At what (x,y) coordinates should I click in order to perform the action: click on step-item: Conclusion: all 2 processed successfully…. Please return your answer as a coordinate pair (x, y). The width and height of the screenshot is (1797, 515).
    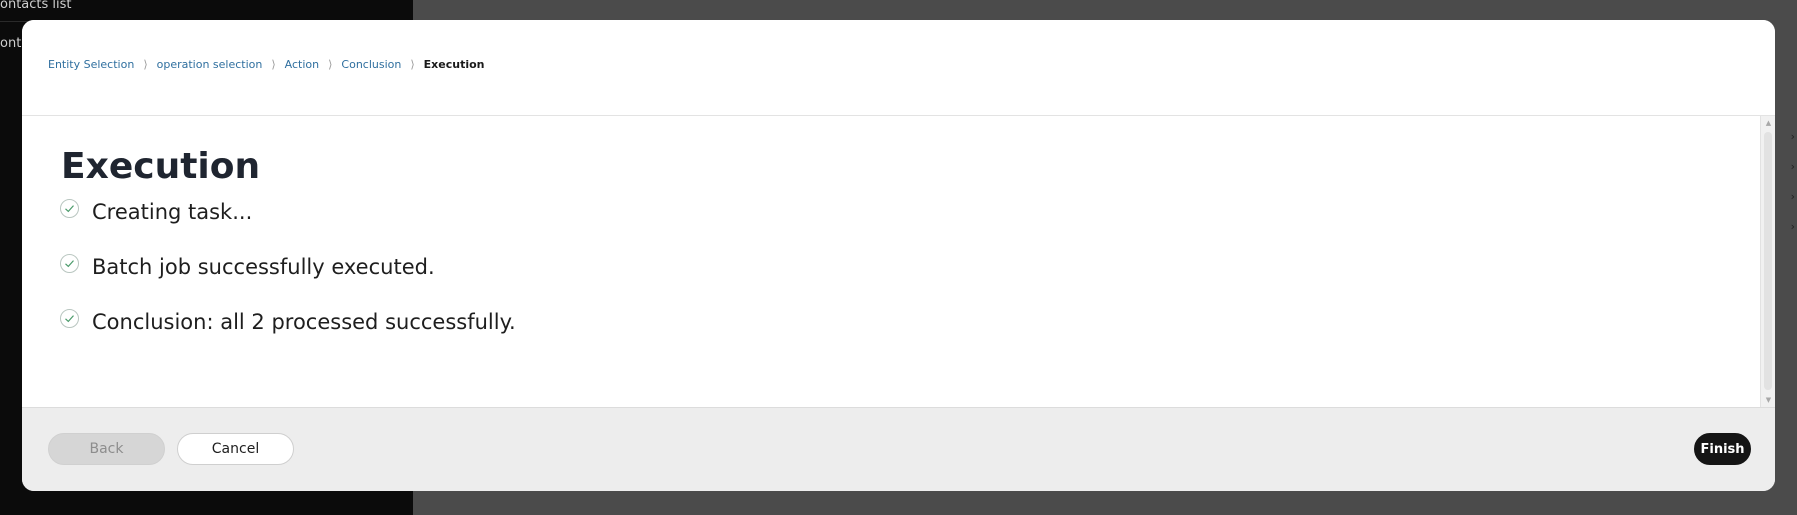
    Looking at the image, I should click on (288, 321).